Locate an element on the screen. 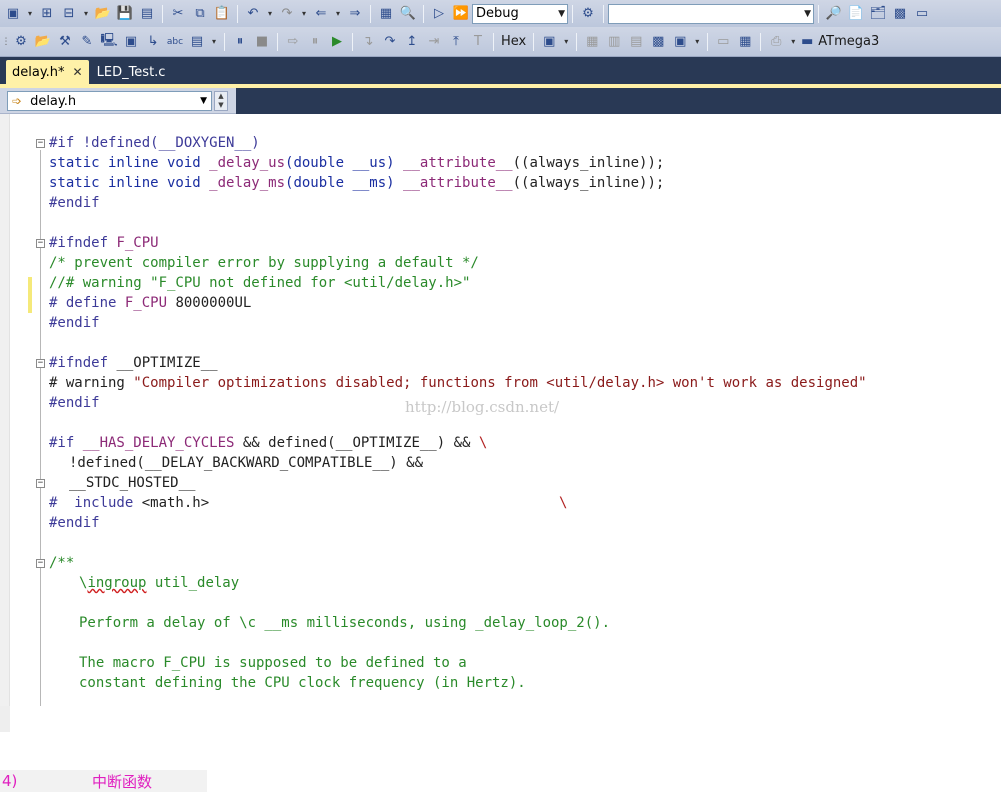  device-icon: 🖳 is located at coordinates (109, 42).